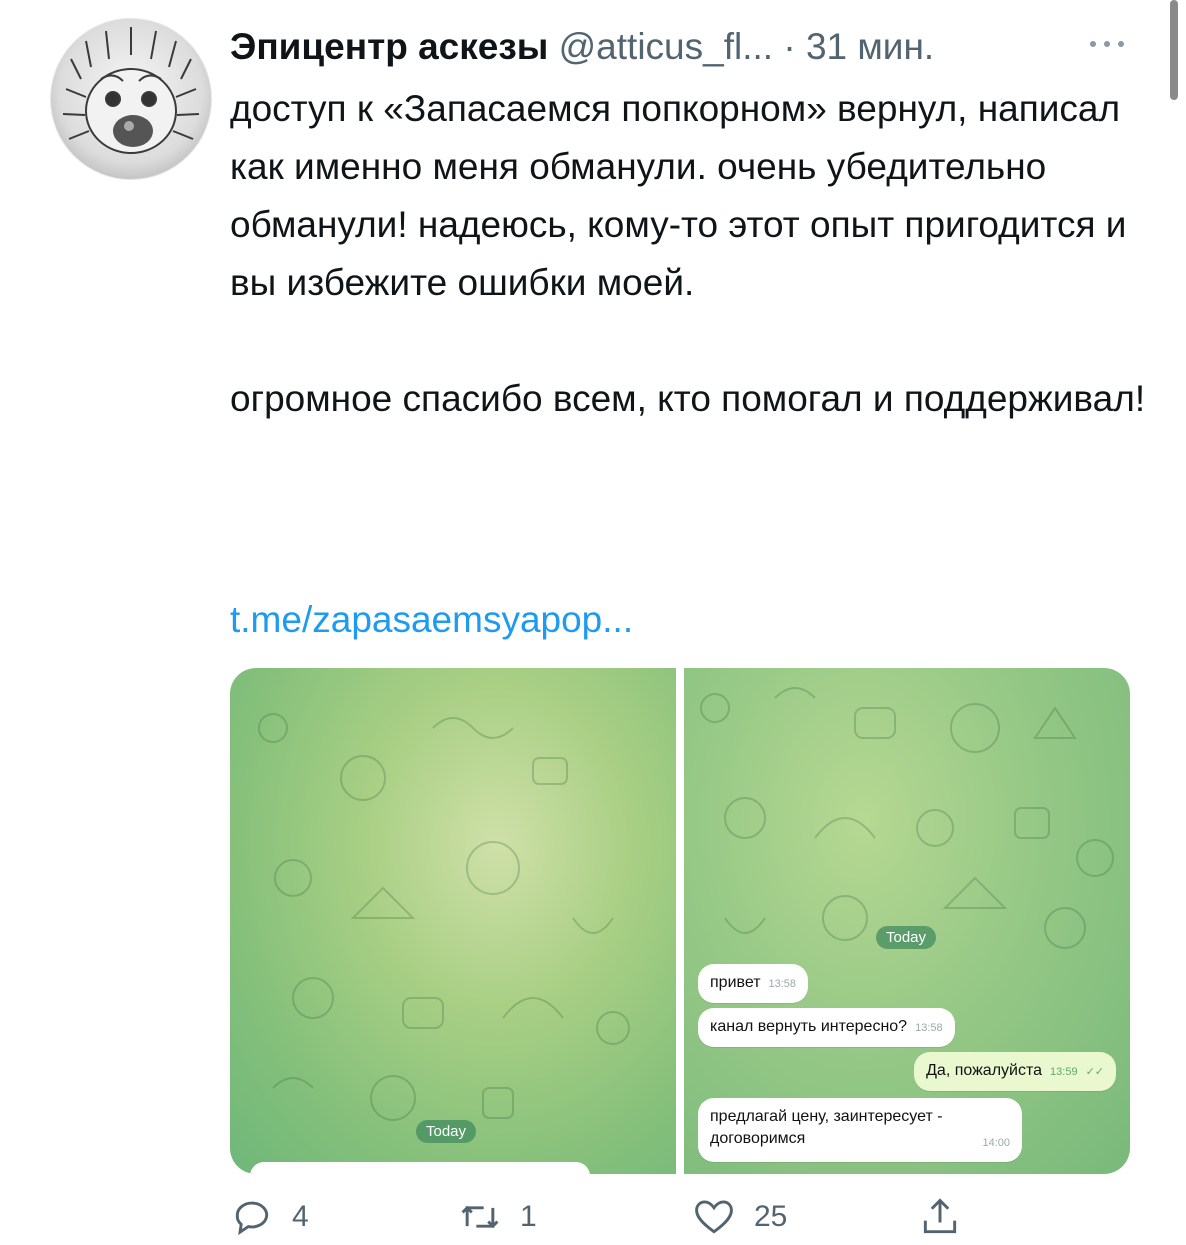  Describe the element at coordinates (714, 1217) in the screenshot. I see `heart-icon` at that location.